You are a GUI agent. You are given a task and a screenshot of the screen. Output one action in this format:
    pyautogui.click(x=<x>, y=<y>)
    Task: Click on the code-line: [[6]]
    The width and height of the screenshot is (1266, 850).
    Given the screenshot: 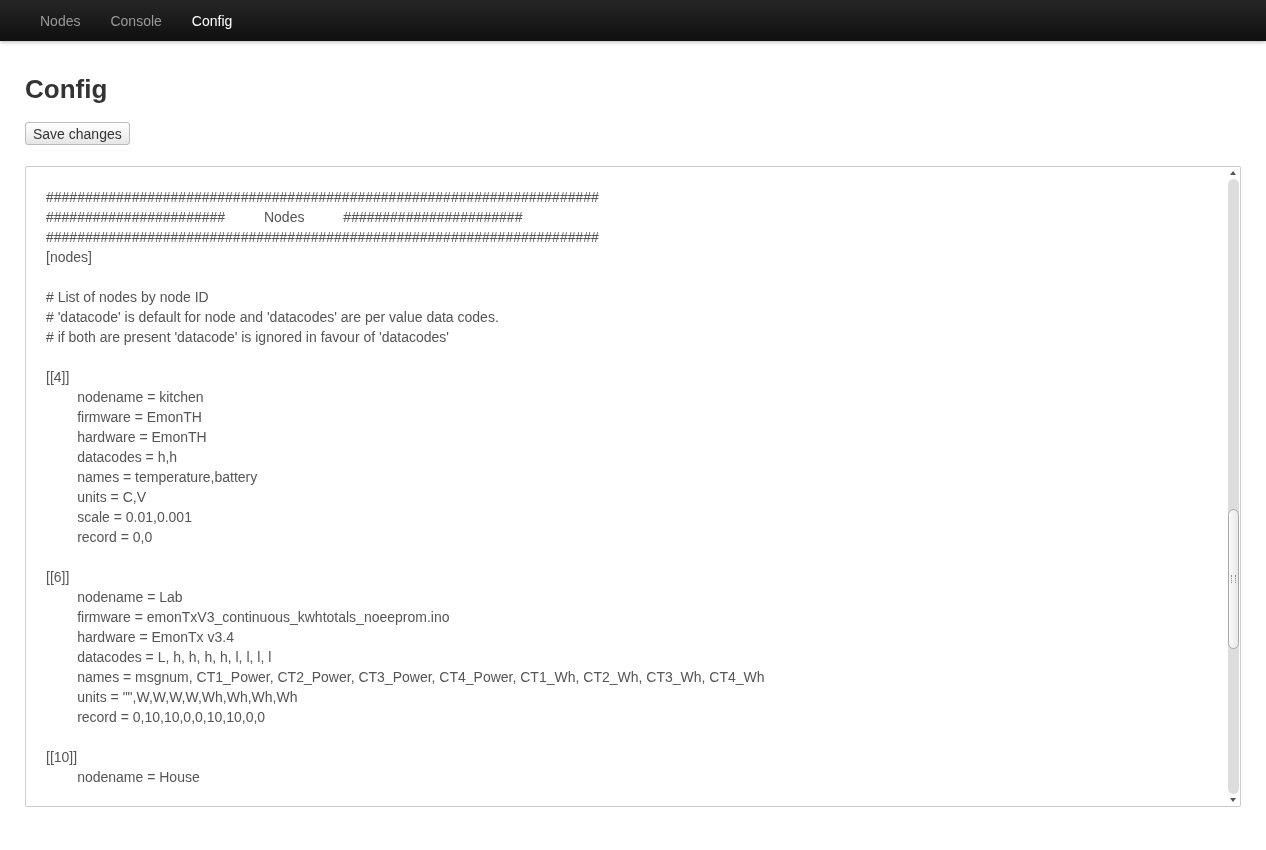 What is the action you would take?
    pyautogui.click(x=58, y=577)
    